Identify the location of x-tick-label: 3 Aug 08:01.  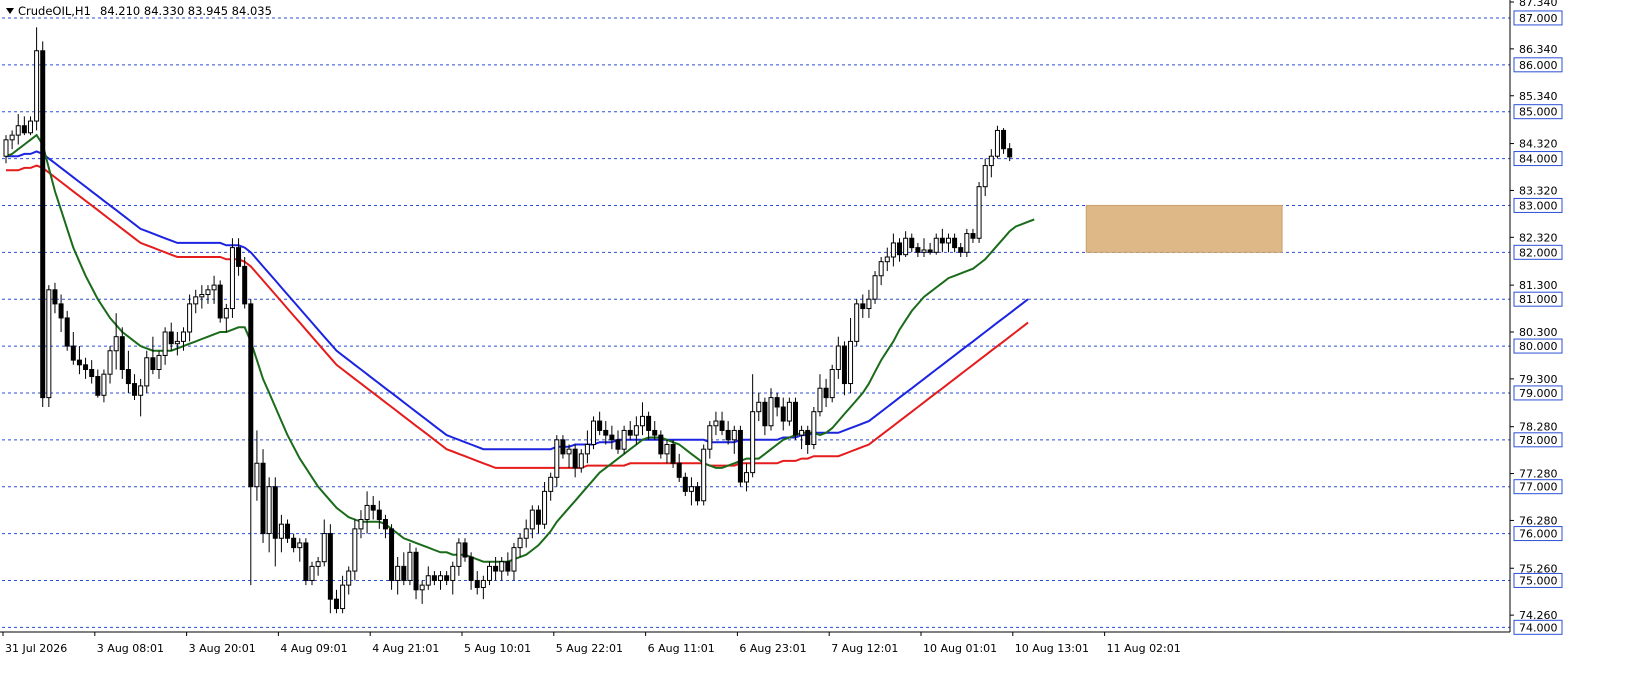
(130, 648).